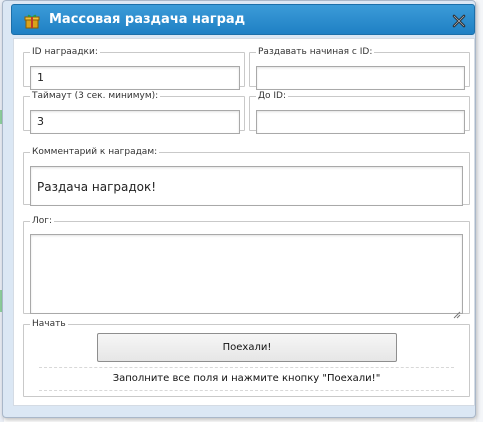 This screenshot has width=483, height=422. Describe the element at coordinates (459, 20) in the screenshot. I see `close-icon` at that location.